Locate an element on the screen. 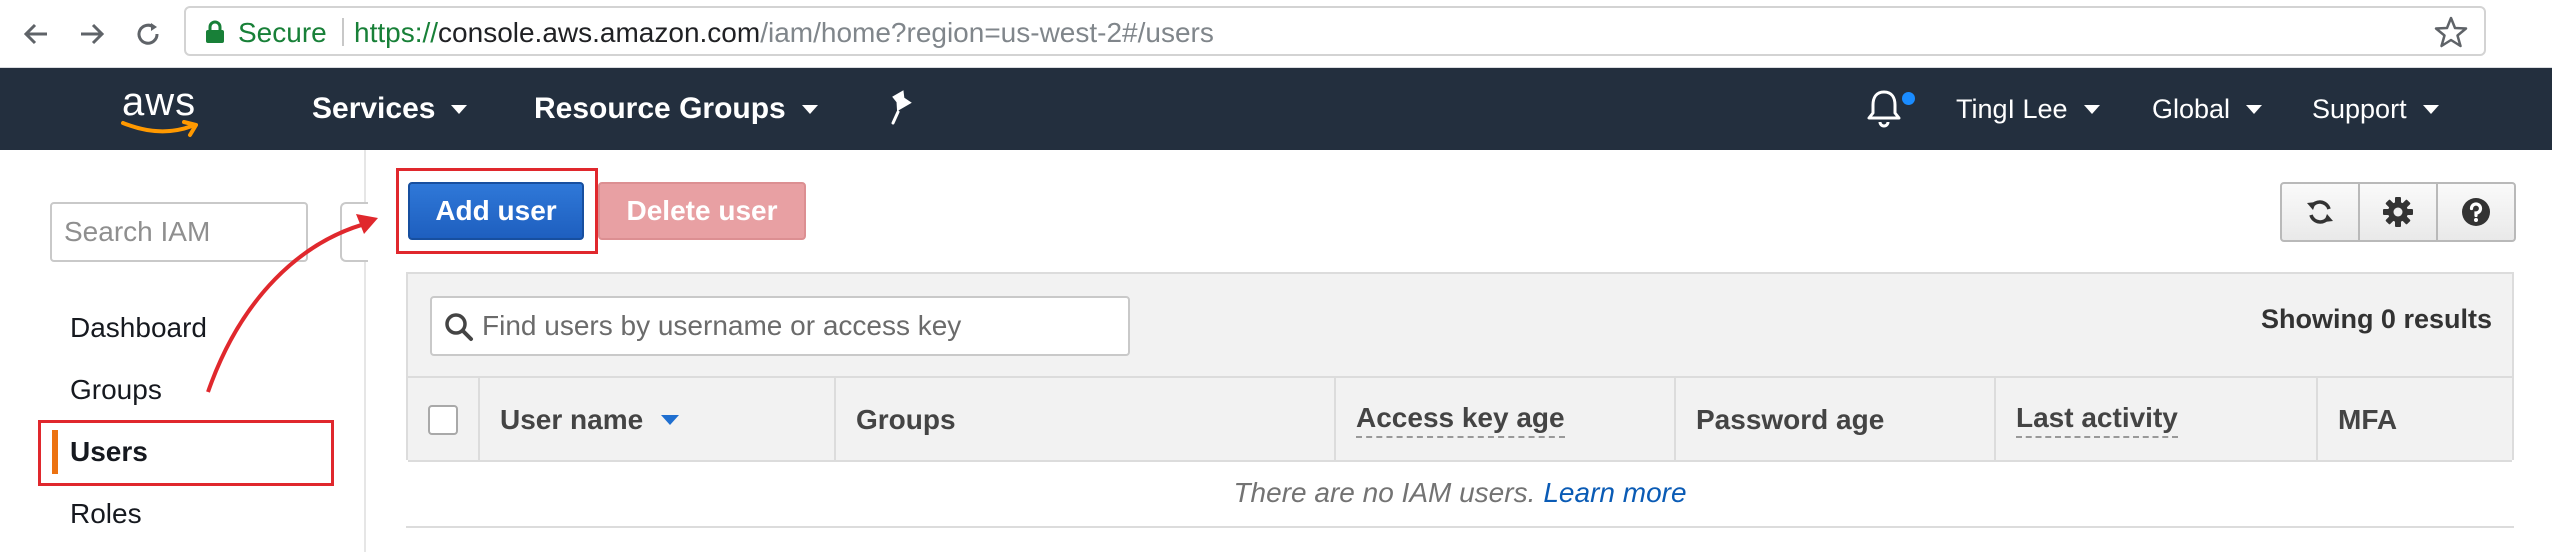 The height and width of the screenshot is (552, 2552). user-filter-box is located at coordinates (780, 326).